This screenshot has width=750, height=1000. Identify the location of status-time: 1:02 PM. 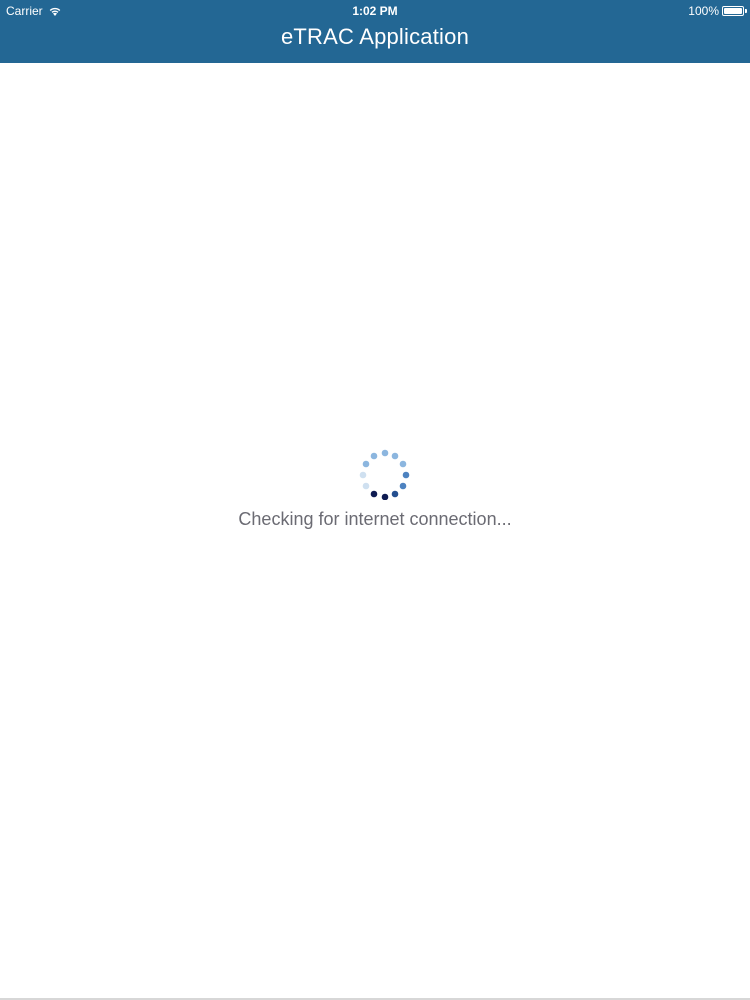
(375, 11).